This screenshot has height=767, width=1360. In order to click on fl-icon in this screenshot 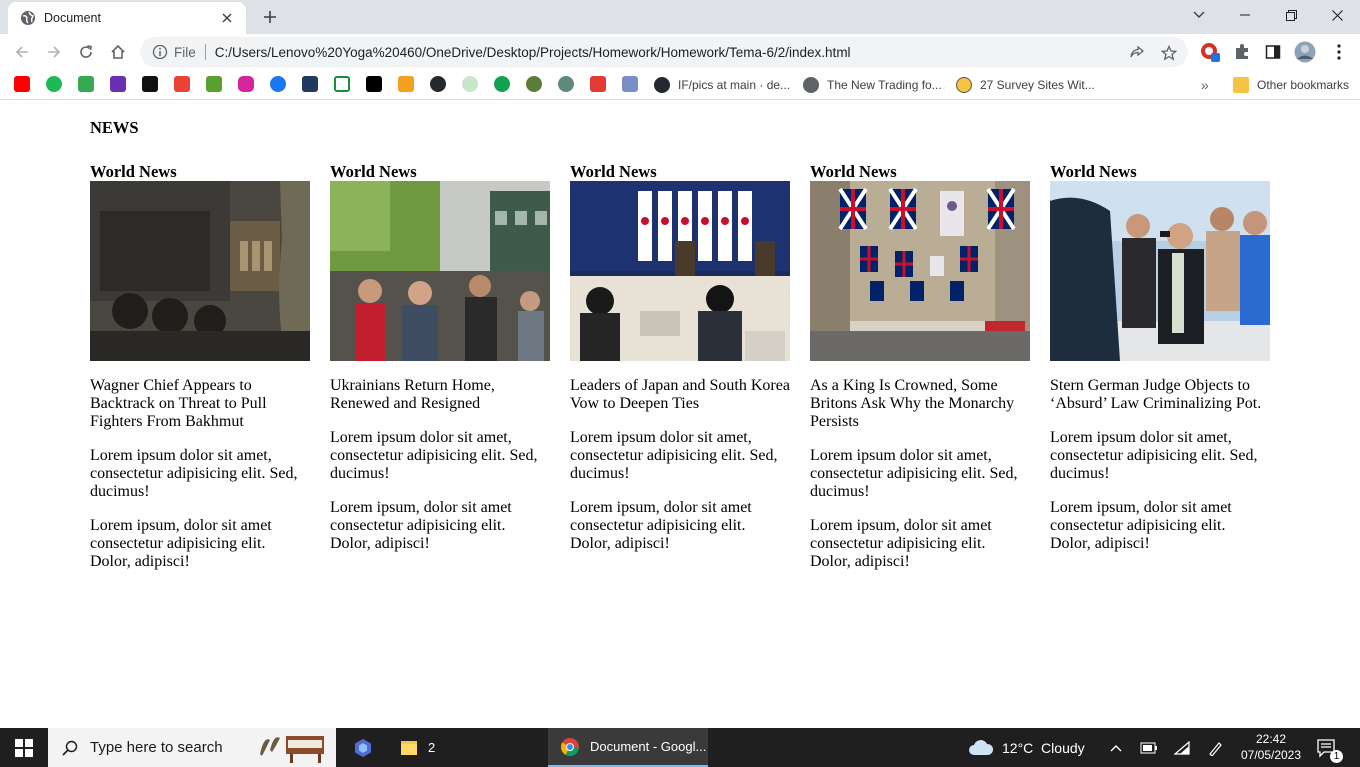, I will do `click(310, 84)`.